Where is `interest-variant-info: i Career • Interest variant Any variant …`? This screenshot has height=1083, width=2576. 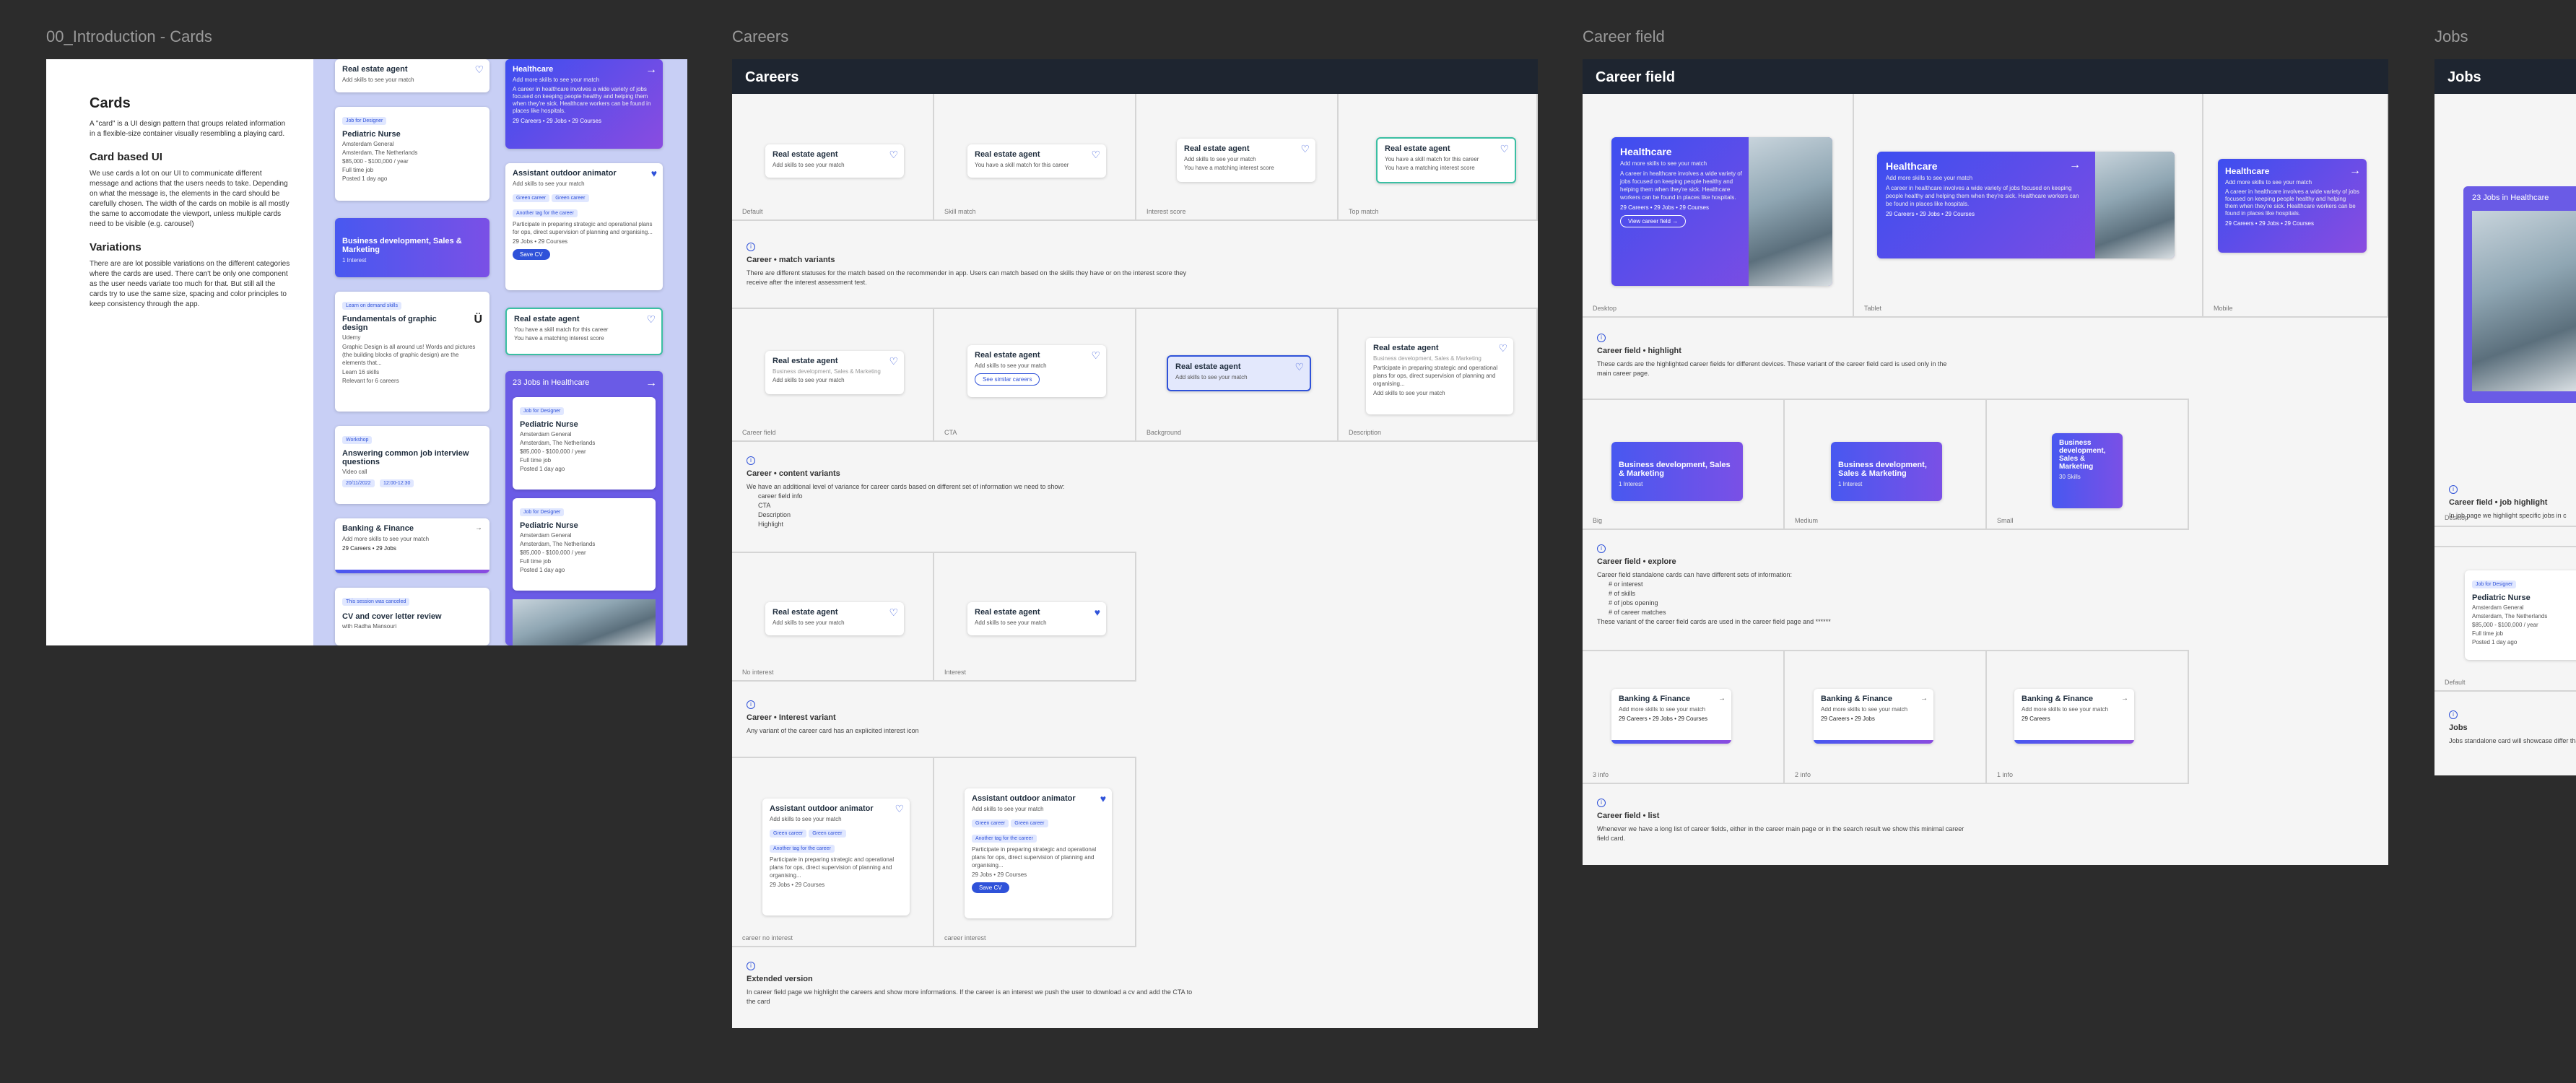
interest-variant-info: i Career • Interest variant Any variant … is located at coordinates (971, 718).